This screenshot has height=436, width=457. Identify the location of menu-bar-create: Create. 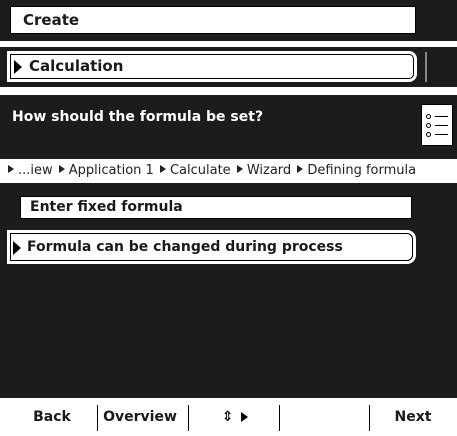
(228, 20).